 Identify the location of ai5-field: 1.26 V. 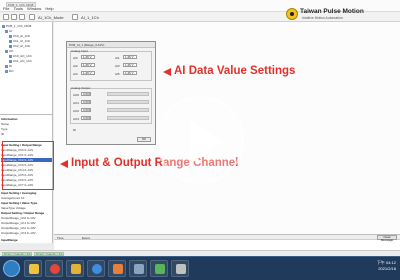
(130, 73).